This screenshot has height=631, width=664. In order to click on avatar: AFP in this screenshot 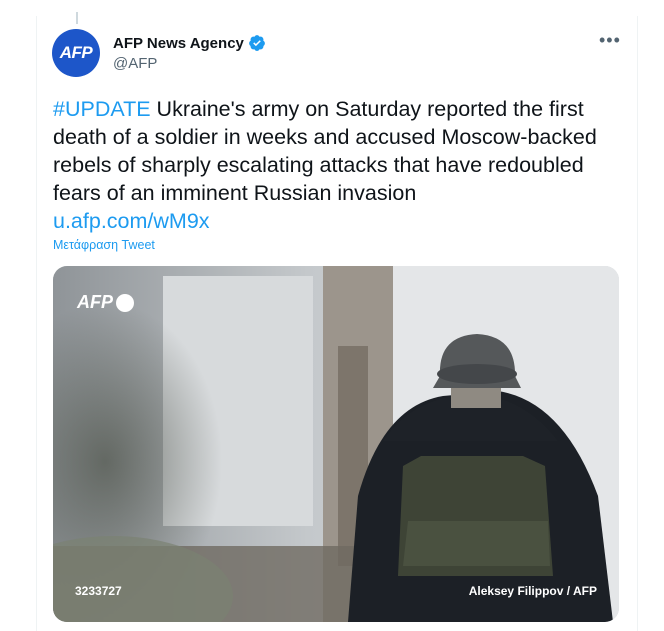, I will do `click(76, 53)`.